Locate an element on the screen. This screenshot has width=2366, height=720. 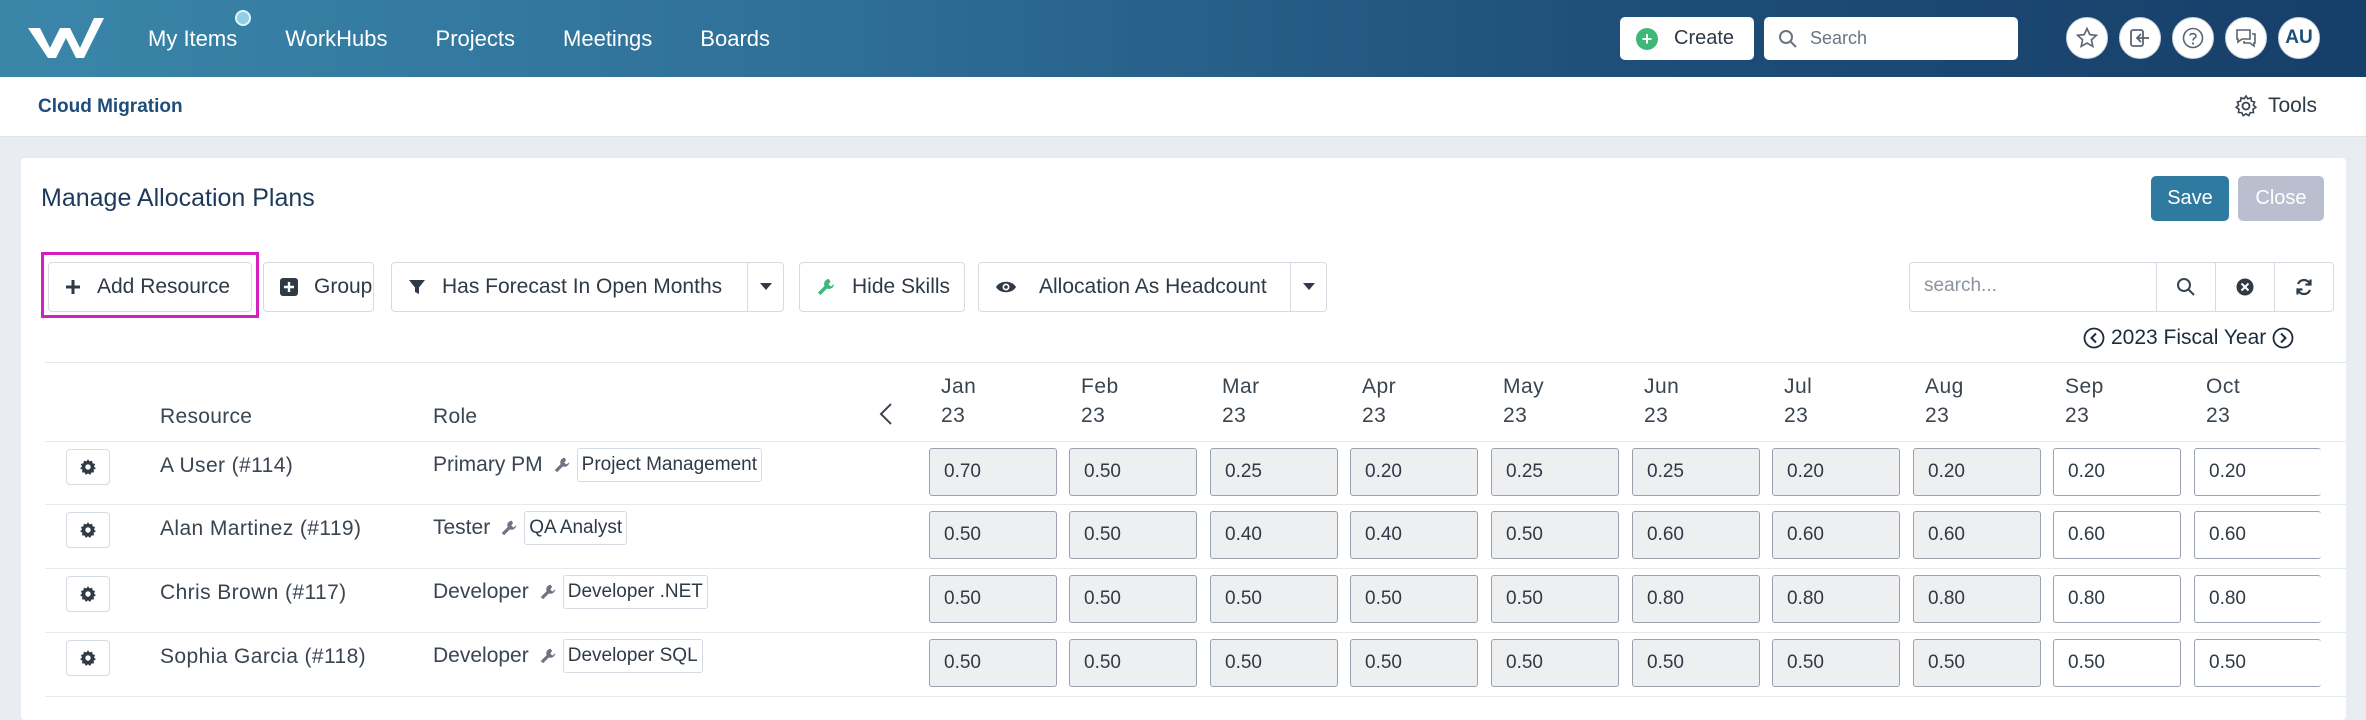
save-button: Save is located at coordinates (2190, 198).